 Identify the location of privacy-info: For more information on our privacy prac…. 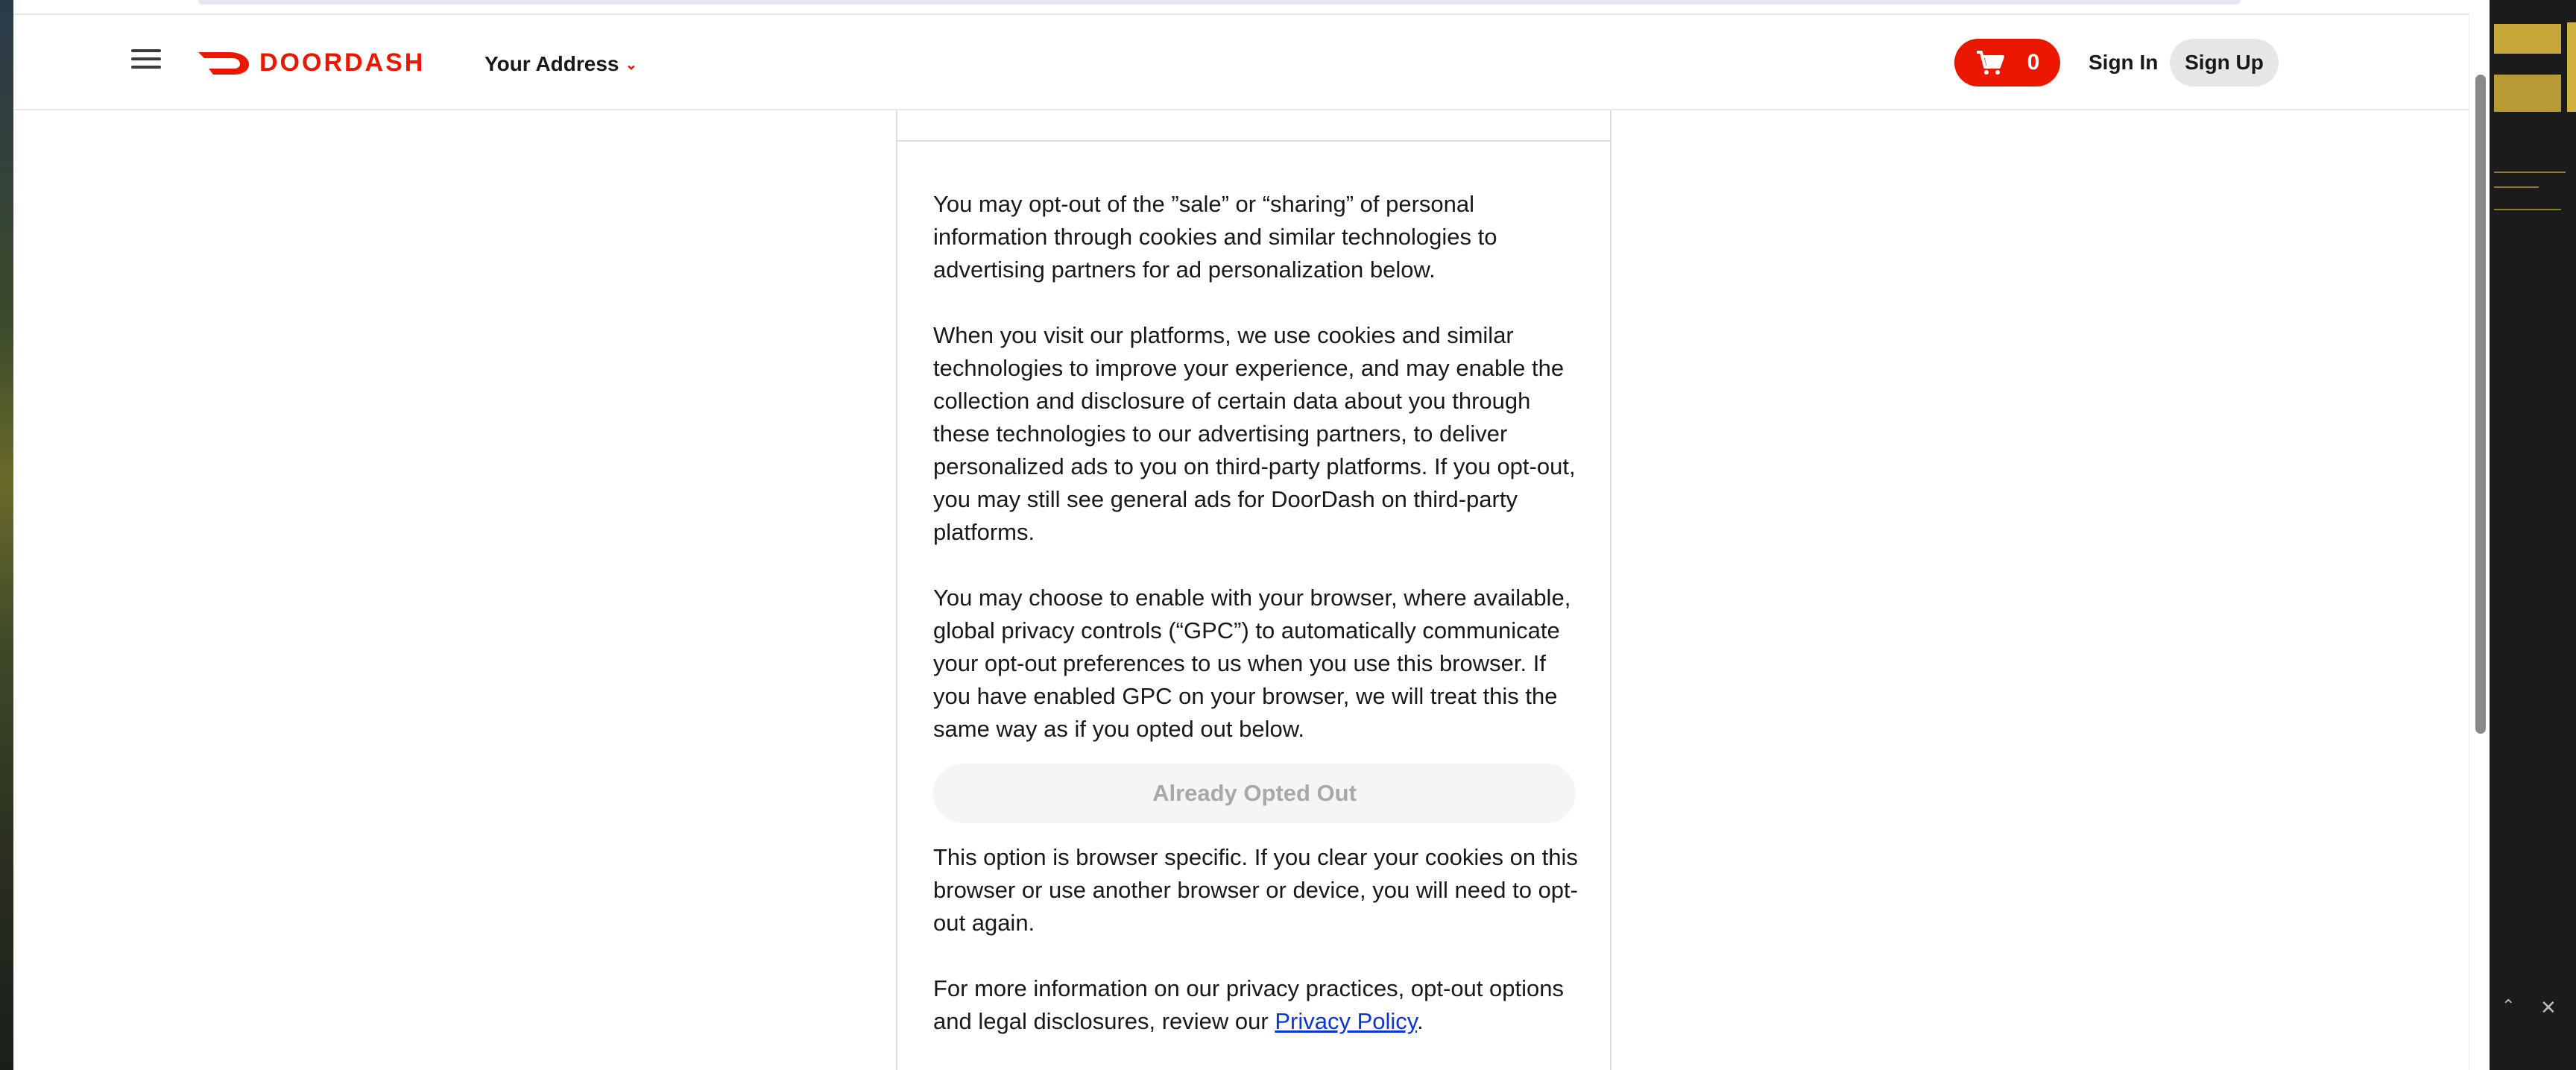
(1248, 1004).